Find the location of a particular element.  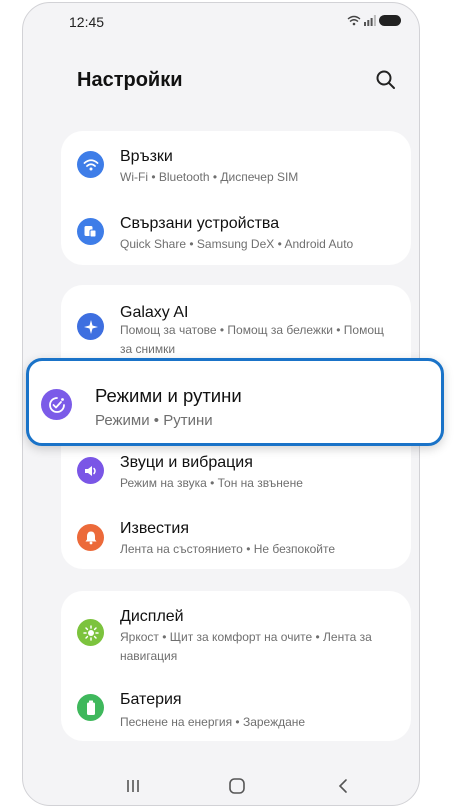

back-icon is located at coordinates (342, 786).